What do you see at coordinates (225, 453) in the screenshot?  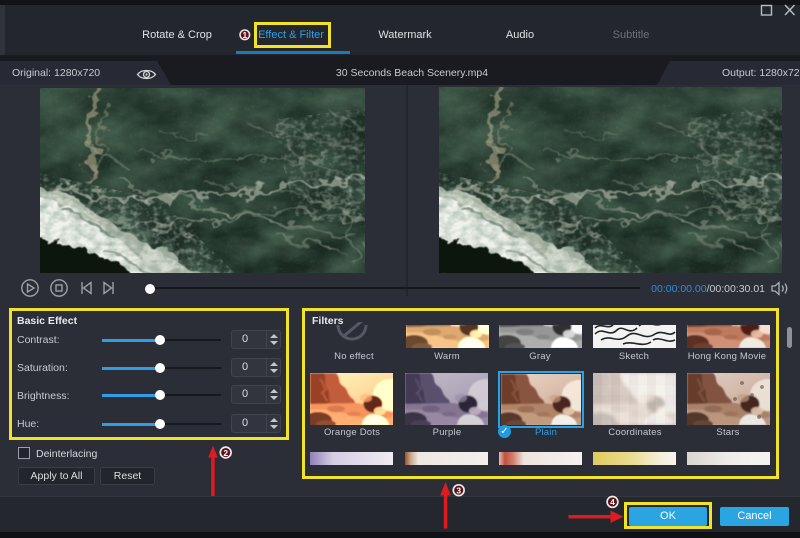 I see `svg-text: 2` at bounding box center [225, 453].